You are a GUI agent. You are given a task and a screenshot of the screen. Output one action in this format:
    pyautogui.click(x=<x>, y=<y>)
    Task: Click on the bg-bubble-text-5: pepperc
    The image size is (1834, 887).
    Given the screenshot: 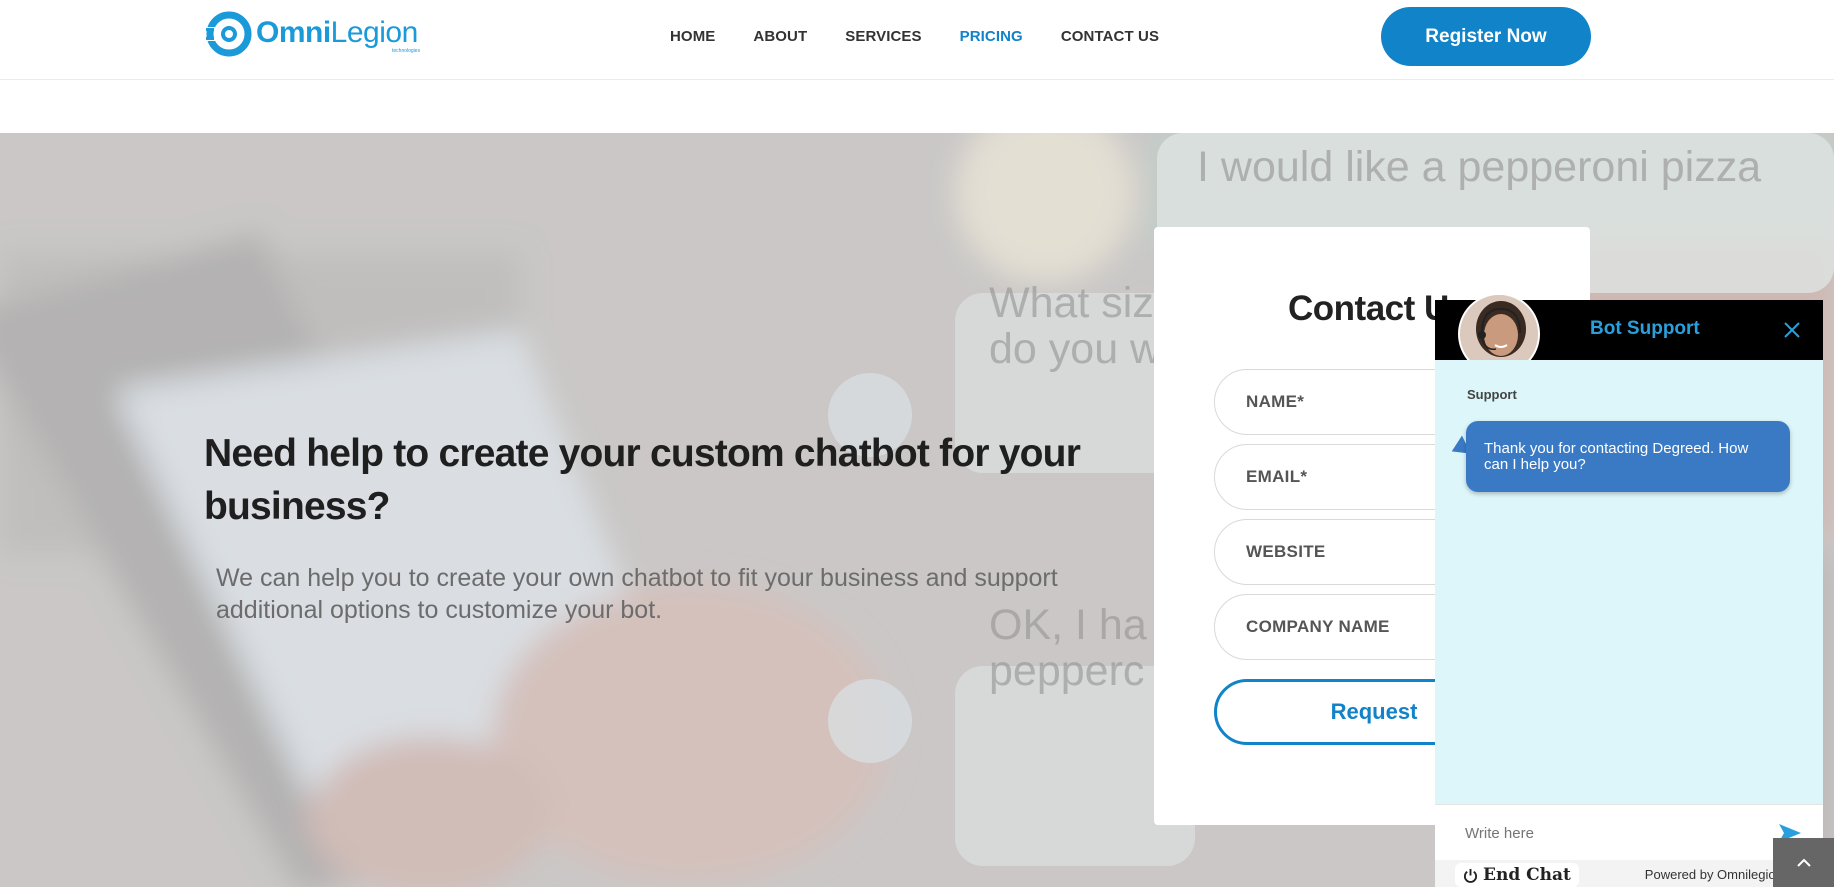 What is the action you would take?
    pyautogui.click(x=1067, y=671)
    